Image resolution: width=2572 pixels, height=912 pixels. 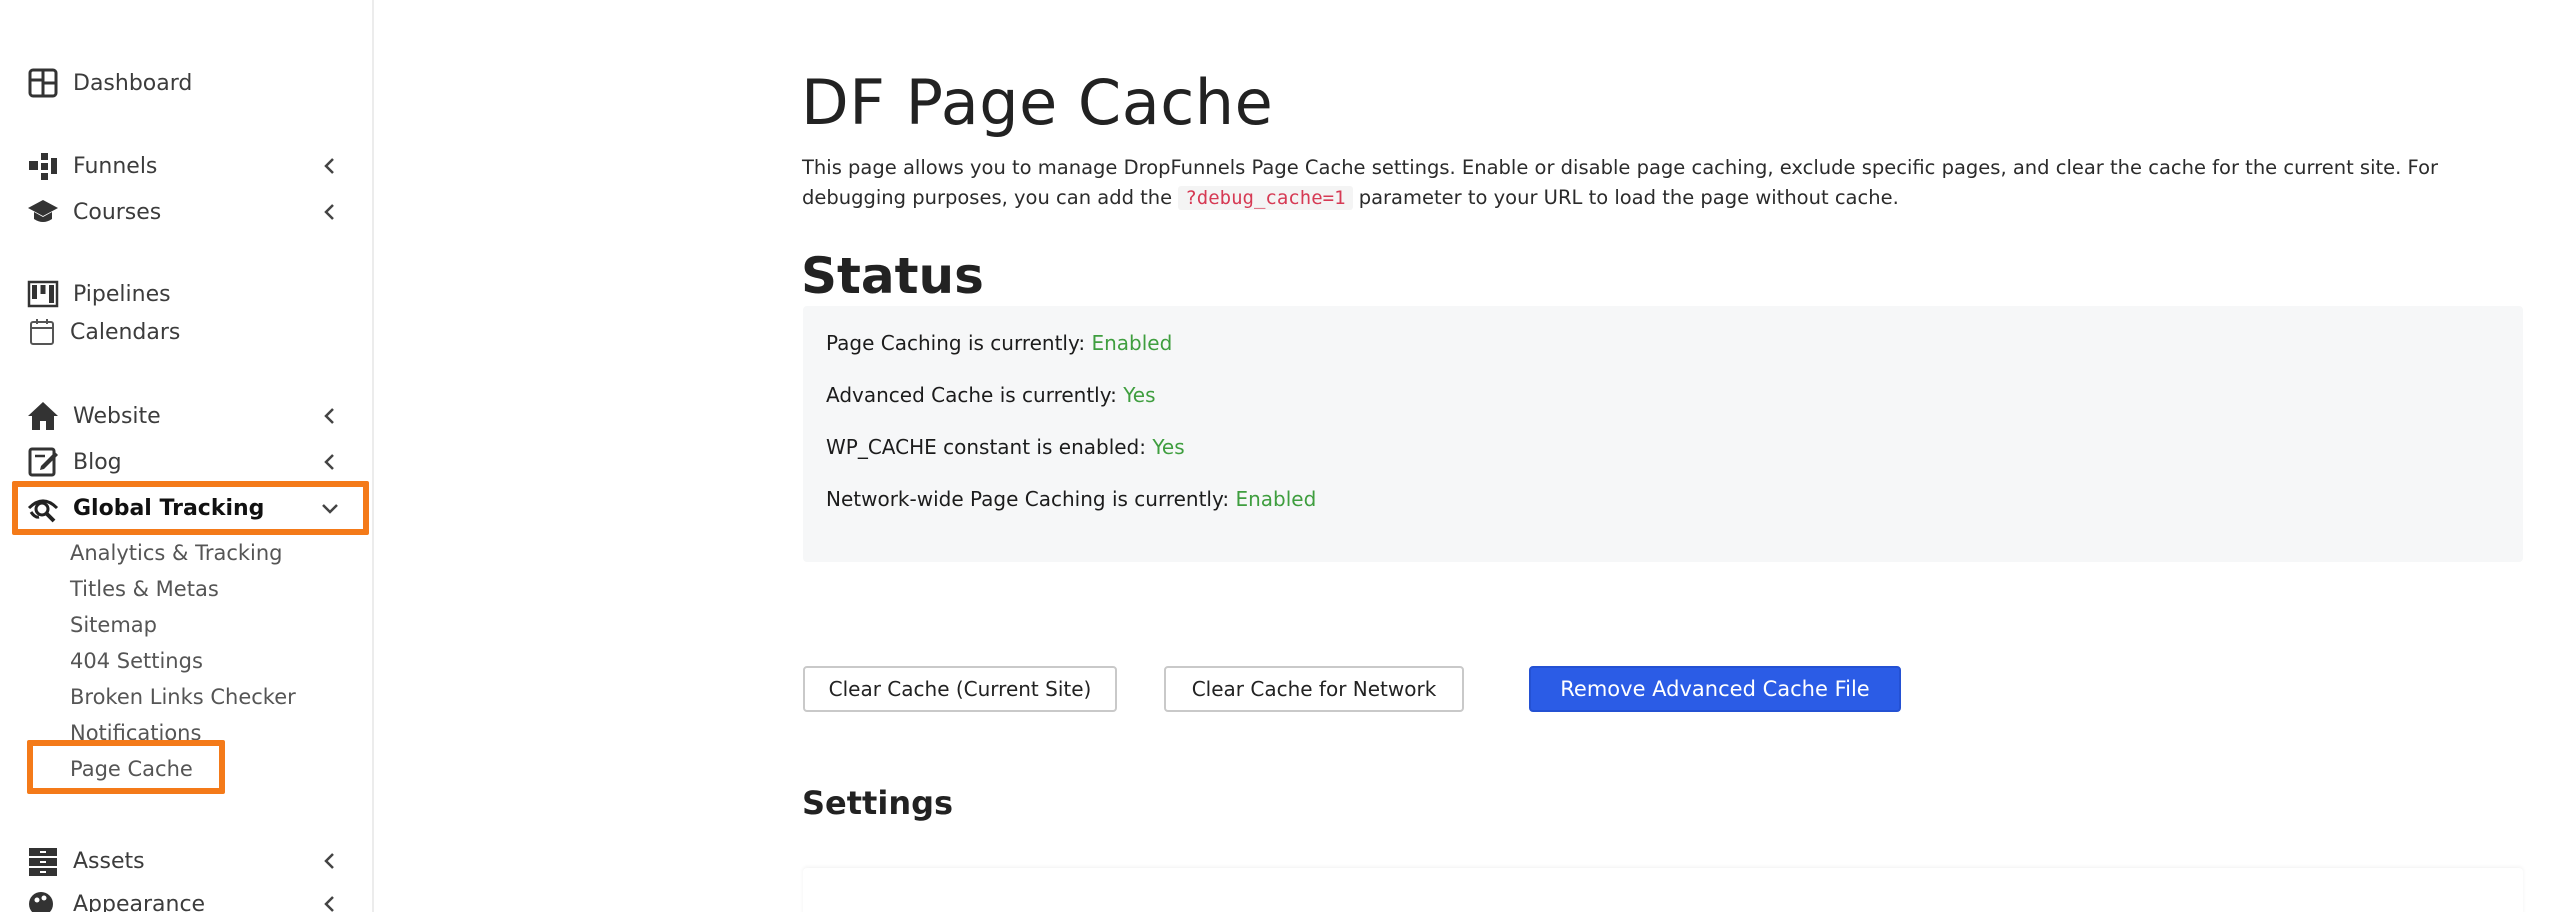 I want to click on tracking-icon, so click(x=43, y=511).